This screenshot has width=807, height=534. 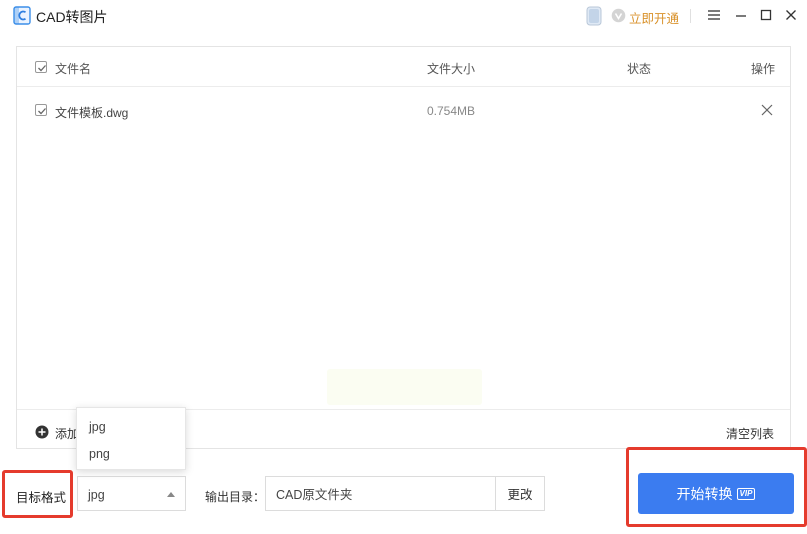 What do you see at coordinates (690, 16) in the screenshot?
I see `divider` at bounding box center [690, 16].